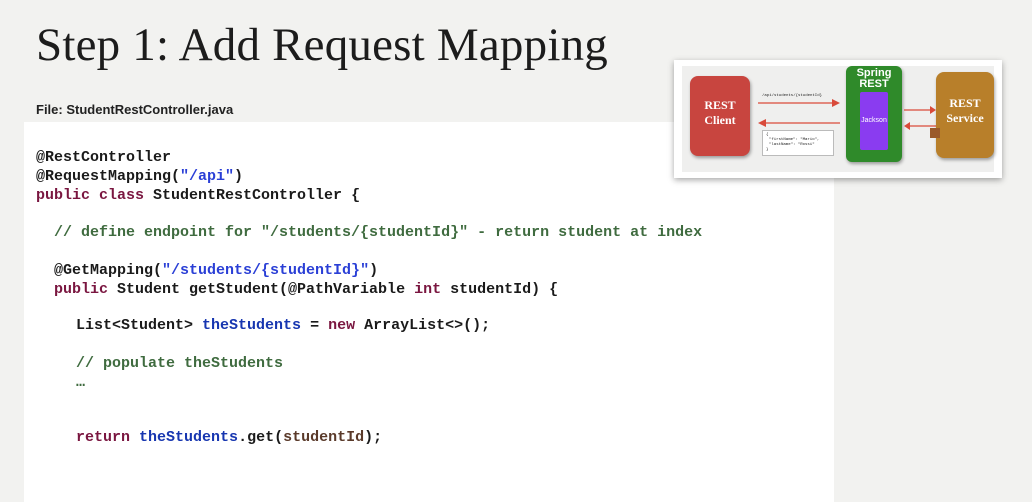 This screenshot has width=1032, height=502. I want to click on code-keyword: return, so click(103, 437).